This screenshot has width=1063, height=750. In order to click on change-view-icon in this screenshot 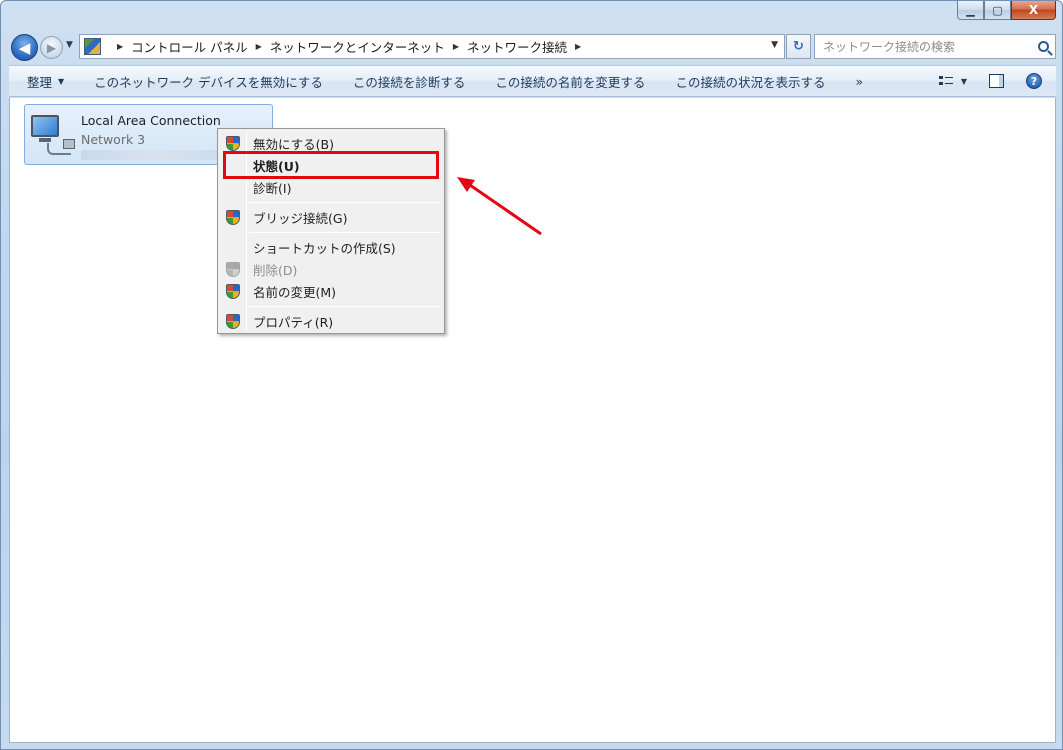, I will do `click(945, 81)`.